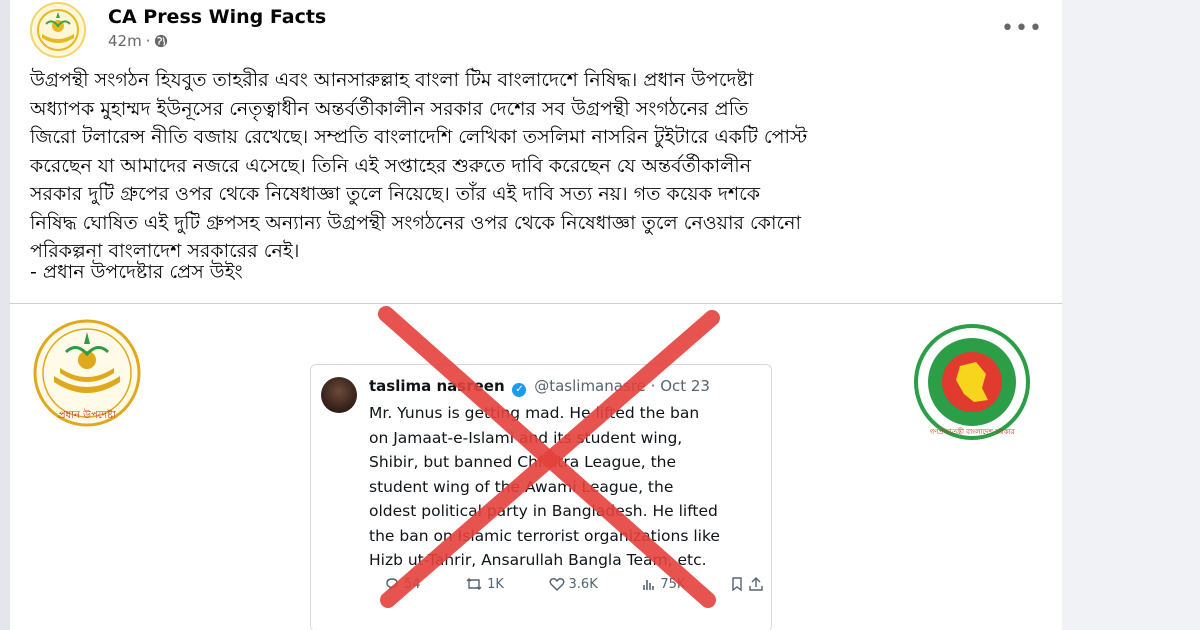 This screenshot has height=630, width=1200. I want to click on chief-adviser-logo: প্রধান উপদেষ্টা, so click(87, 373).